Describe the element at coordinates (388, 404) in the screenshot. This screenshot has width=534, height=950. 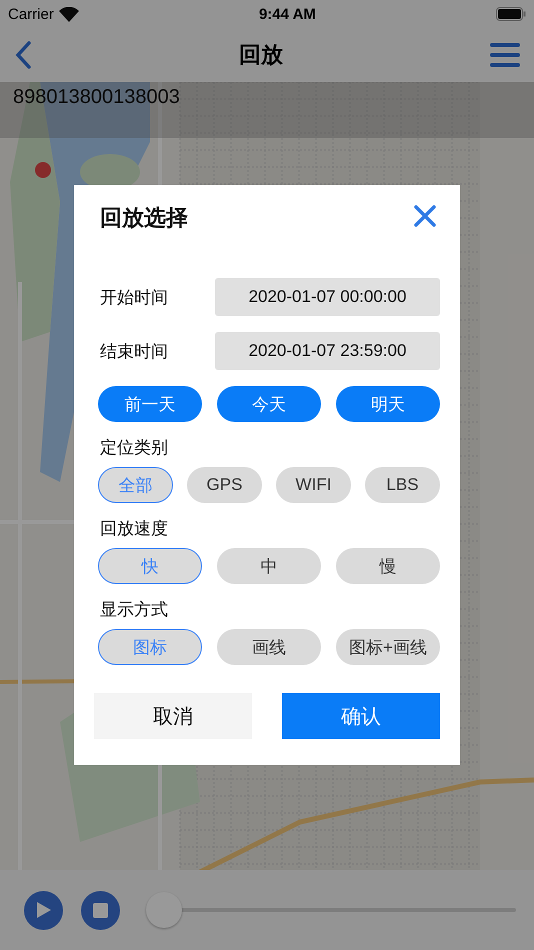
I see `day-button: 明天` at that location.